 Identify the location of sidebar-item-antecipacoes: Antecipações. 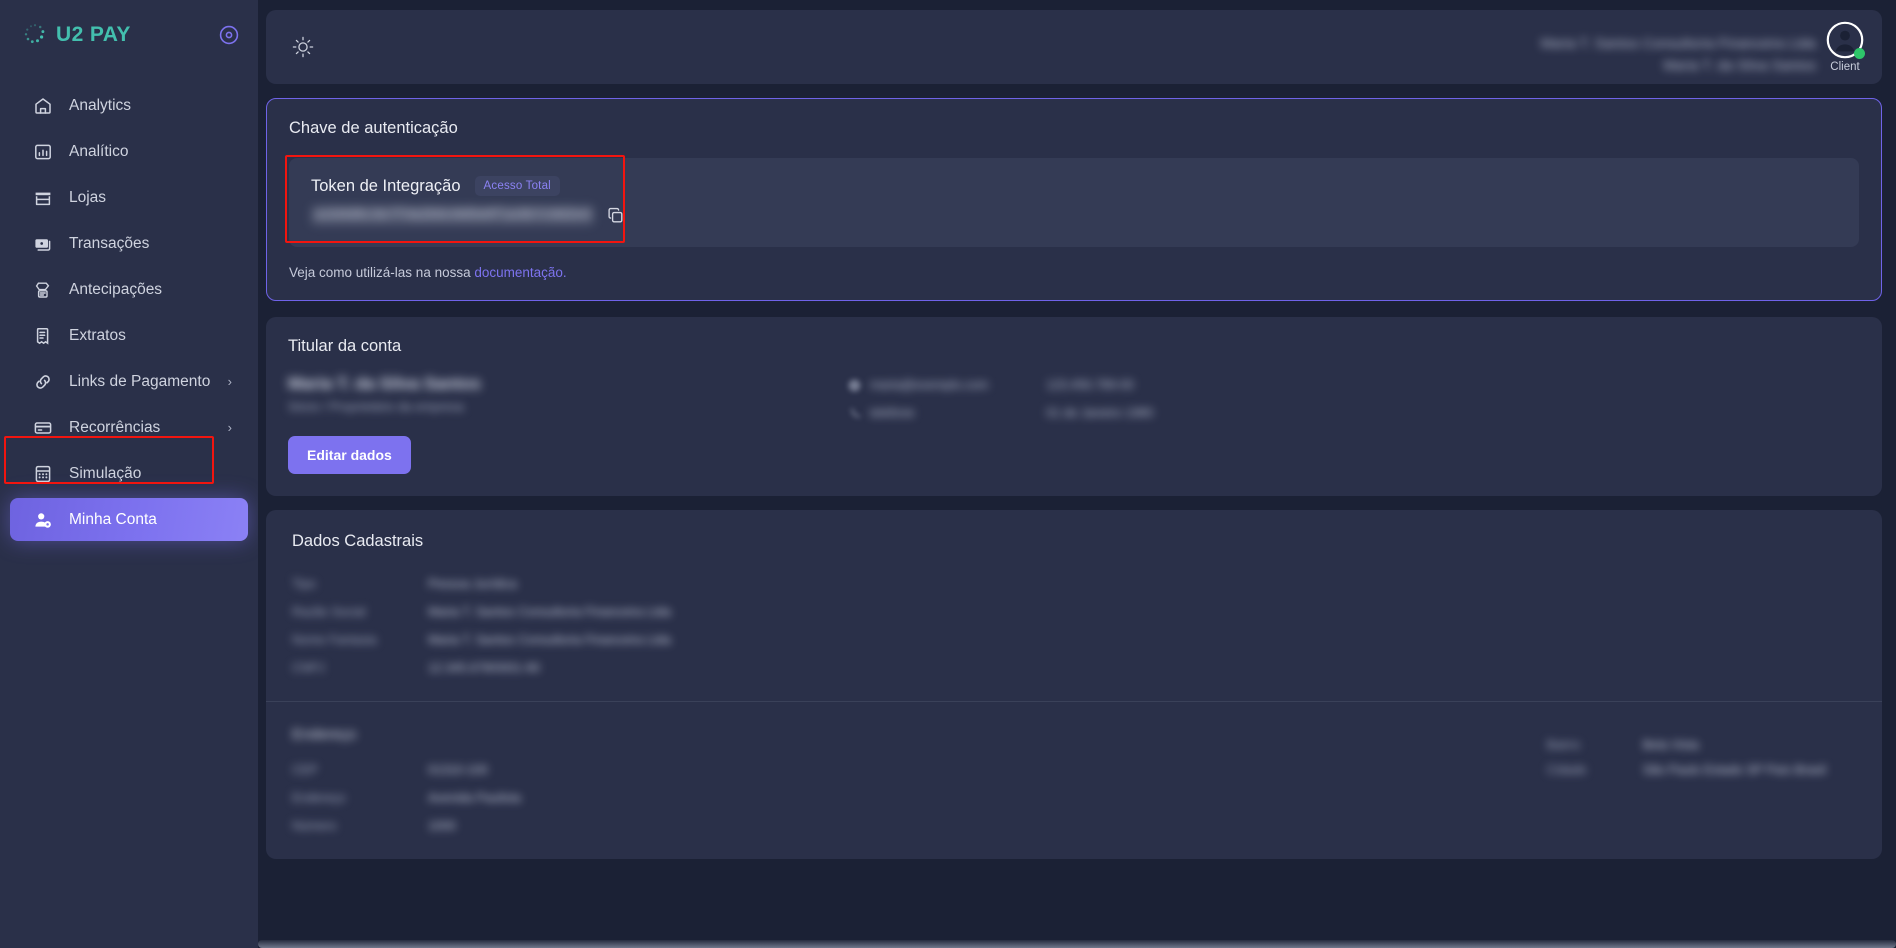
(129, 289).